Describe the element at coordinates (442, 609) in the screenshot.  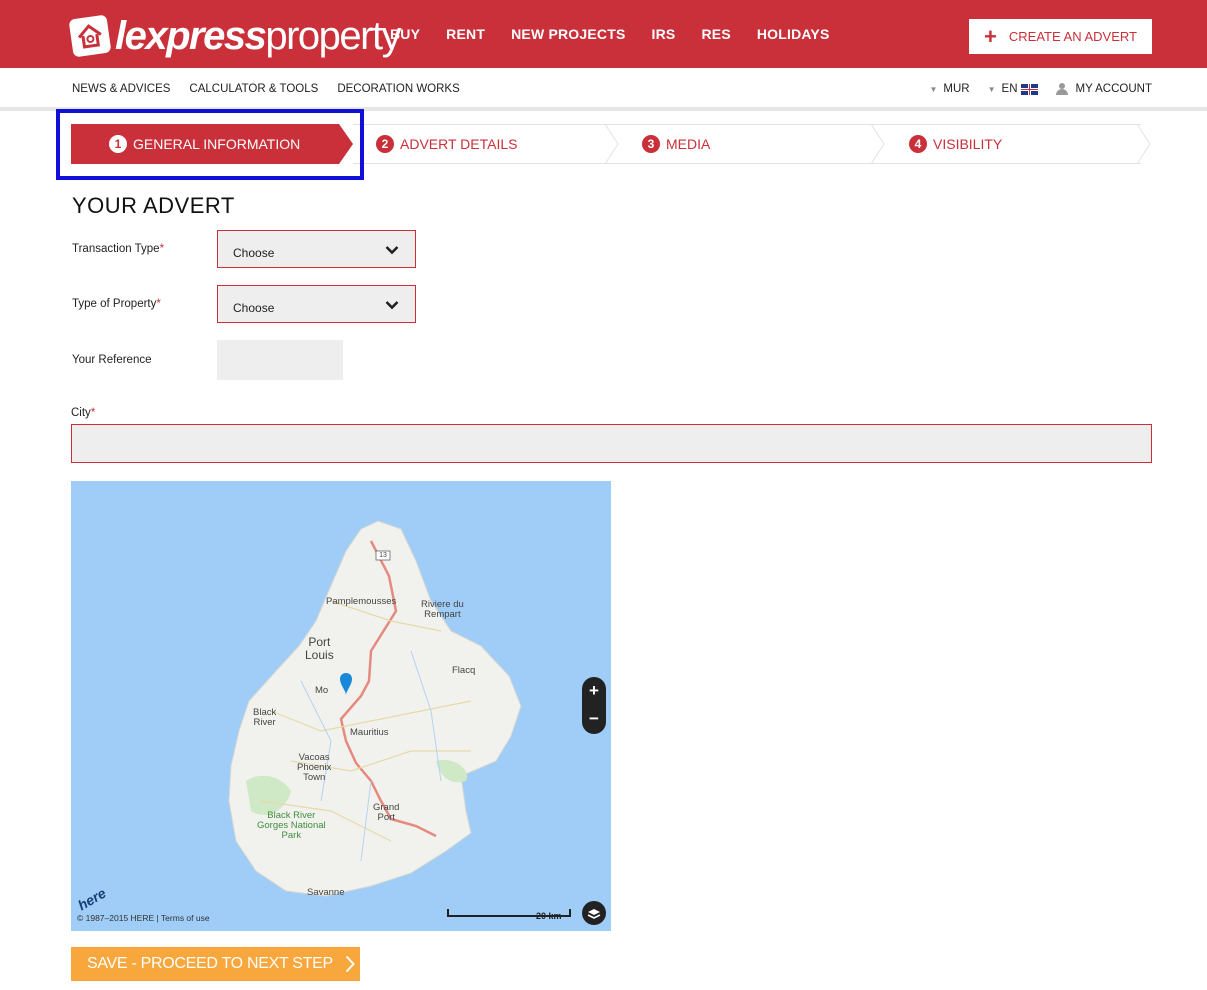
I see `map-label-riviere: Riviere du Rempart` at that location.